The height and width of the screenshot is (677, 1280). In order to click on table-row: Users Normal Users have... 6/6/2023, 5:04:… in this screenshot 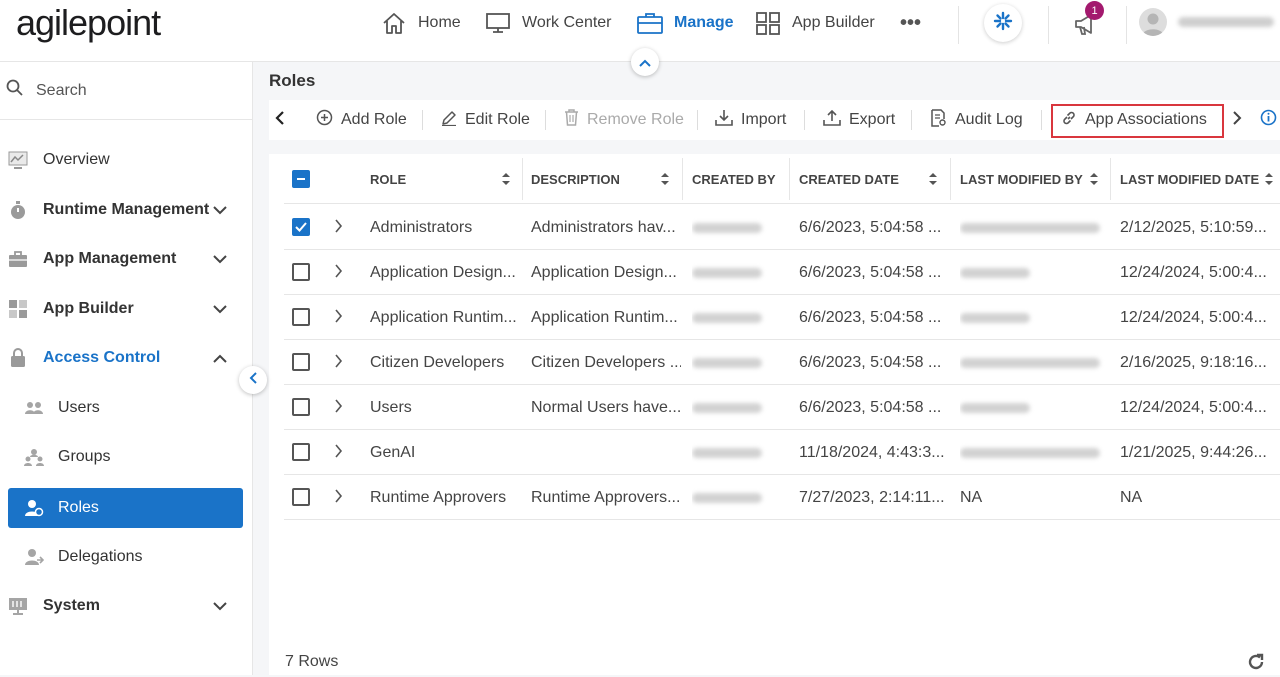, I will do `click(782, 407)`.